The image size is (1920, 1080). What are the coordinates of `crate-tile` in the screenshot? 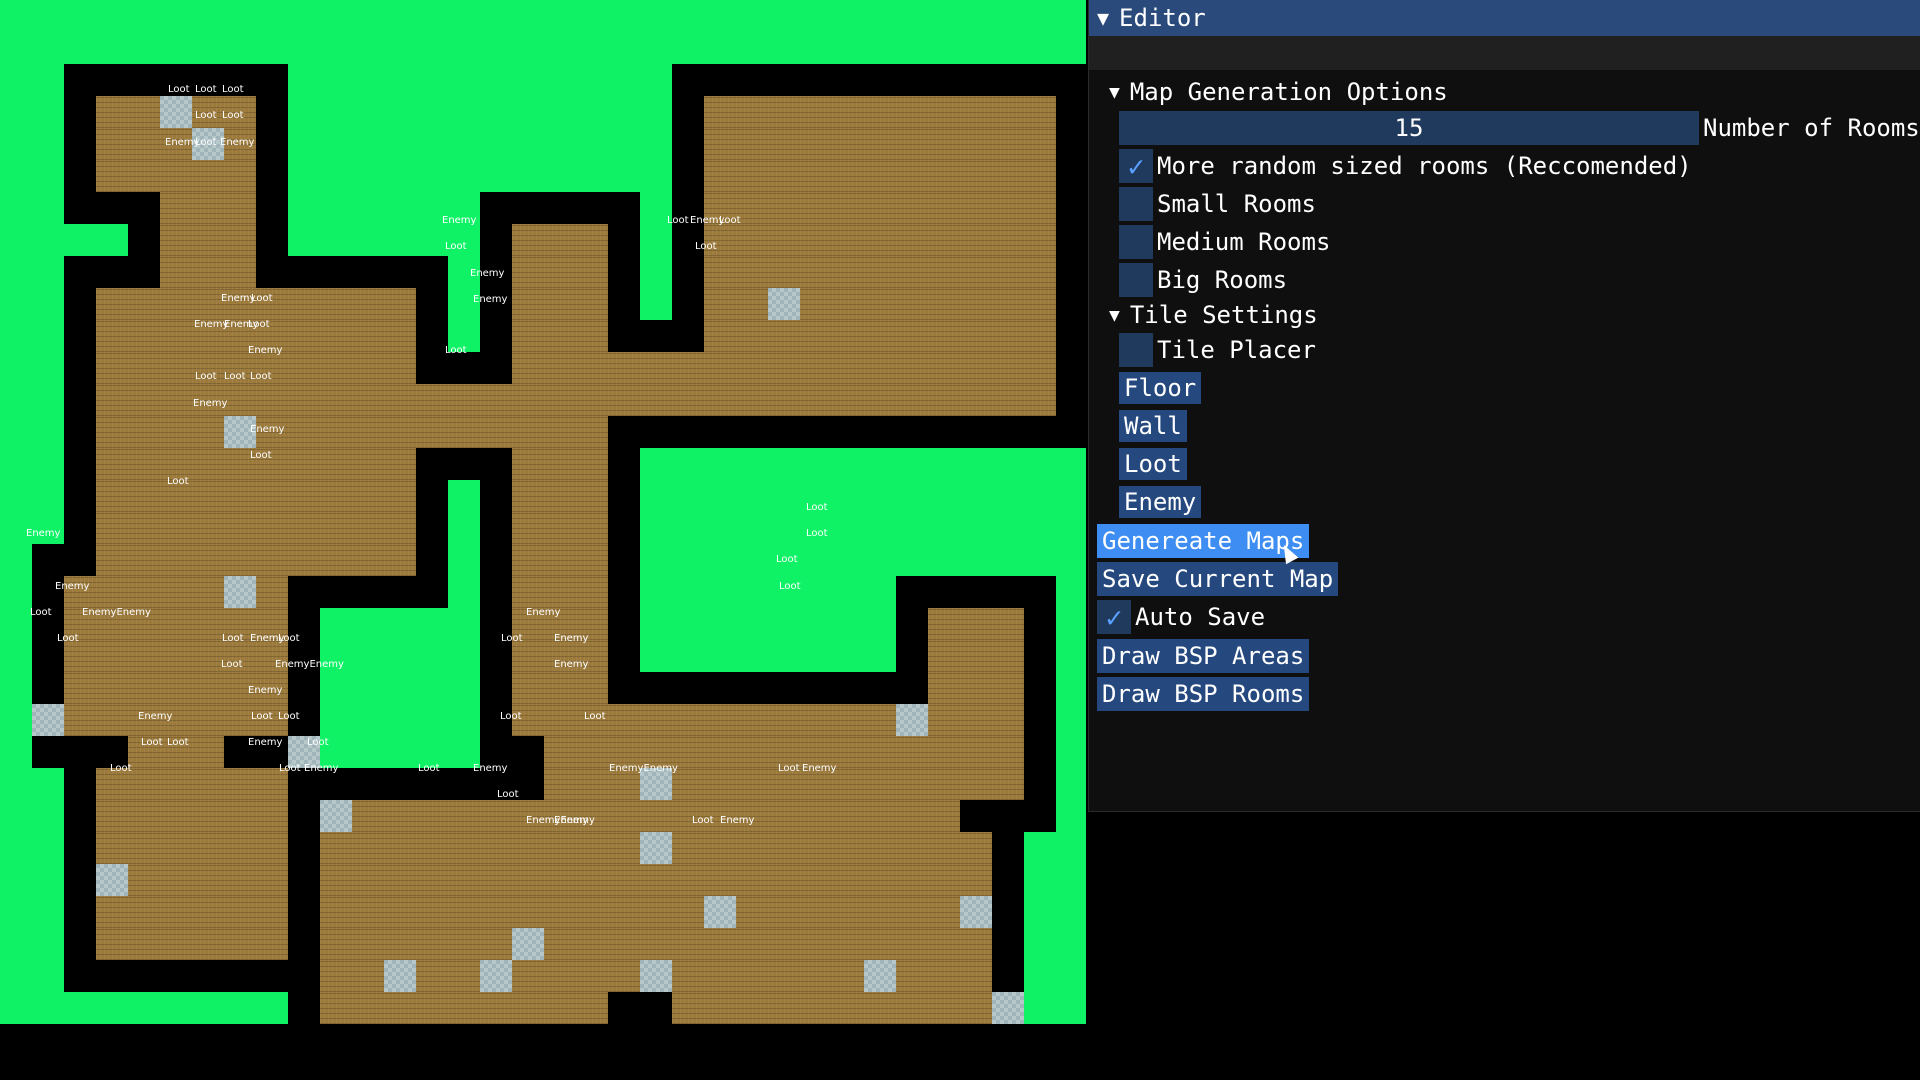 It's located at (176, 112).